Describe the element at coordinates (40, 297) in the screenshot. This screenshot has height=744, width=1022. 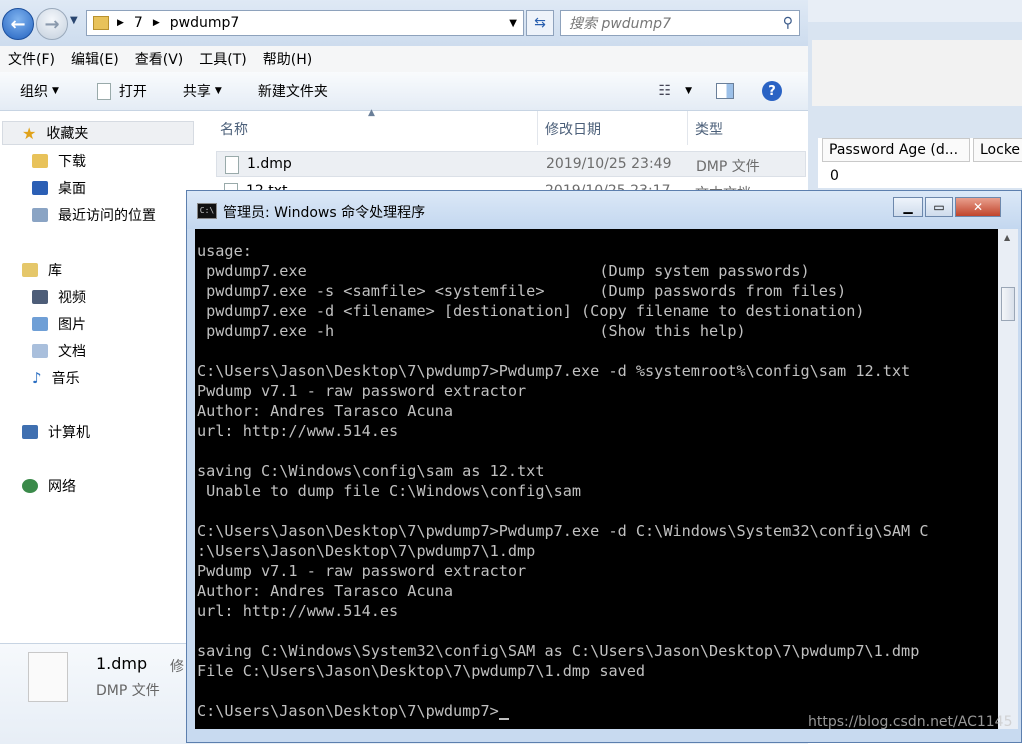
I see `video-icon` at that location.